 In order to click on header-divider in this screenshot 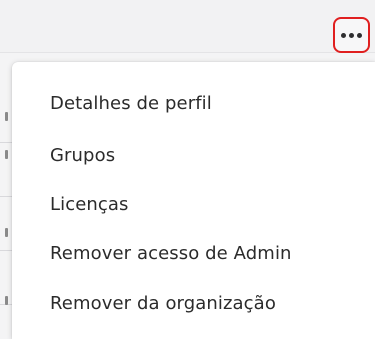, I will do `click(187, 52)`.